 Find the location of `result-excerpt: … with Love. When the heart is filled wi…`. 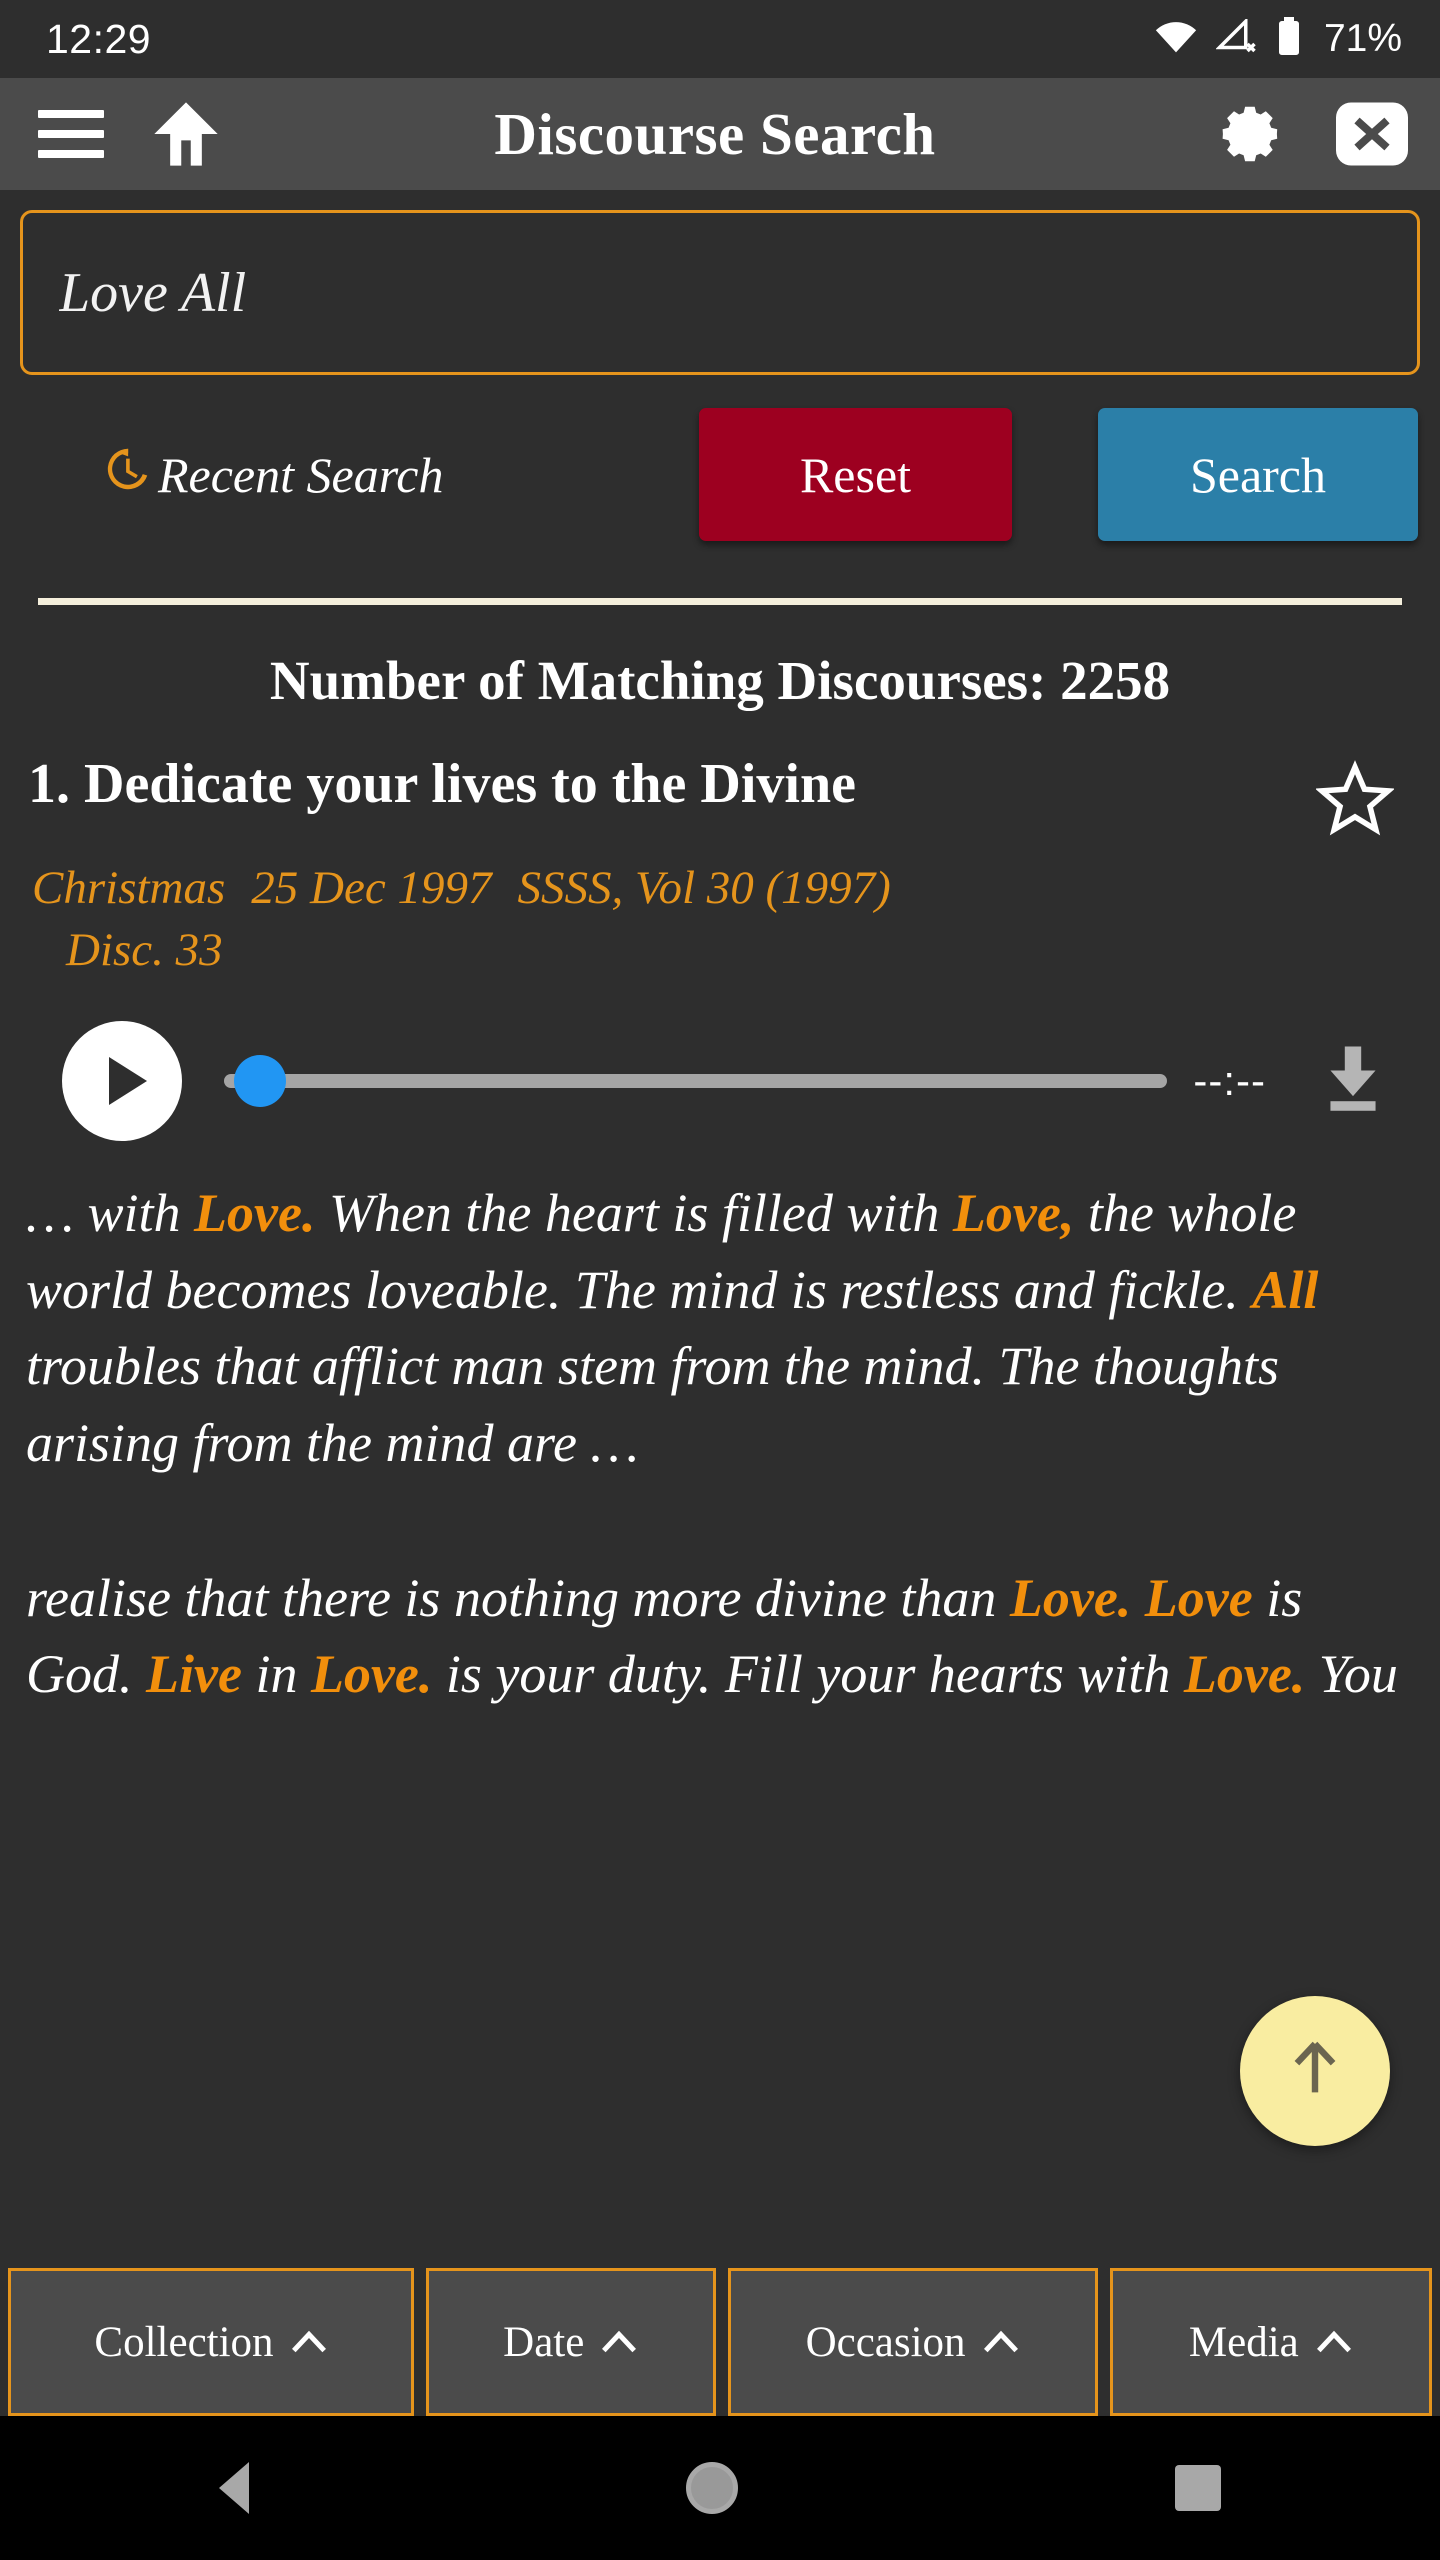

result-excerpt: … with Love. When the heart is filled wi… is located at coordinates (720, 1311).